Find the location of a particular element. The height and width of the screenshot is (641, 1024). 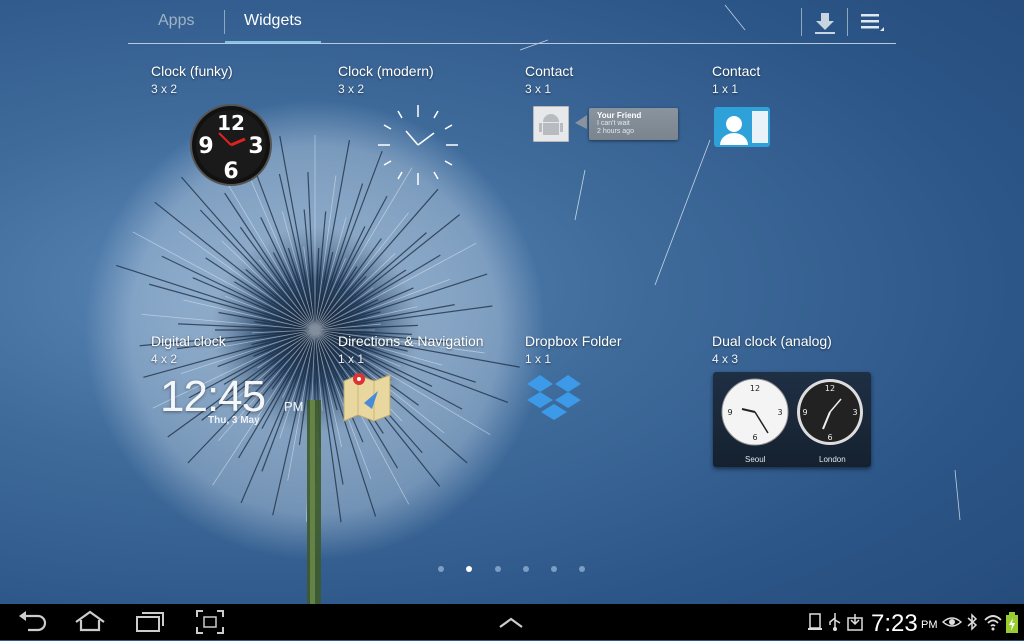

back-icon is located at coordinates (33, 621).